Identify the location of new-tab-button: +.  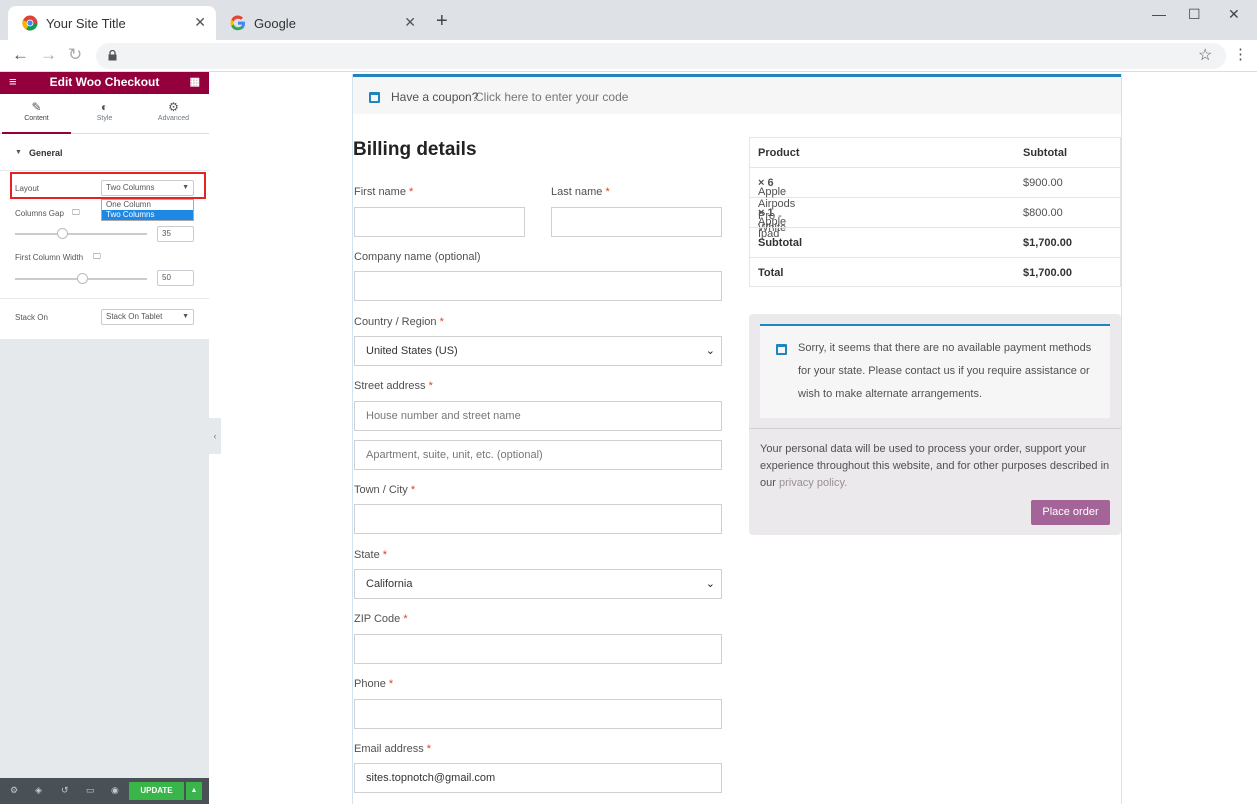
(442, 21).